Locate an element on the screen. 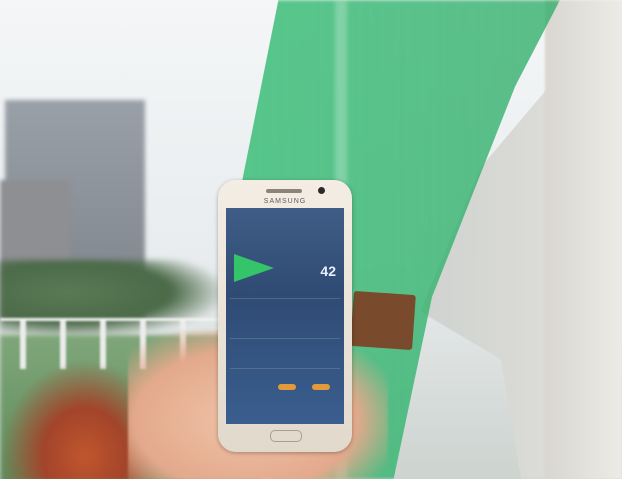 The width and height of the screenshot is (622, 479). uv-index-value: 42 is located at coordinates (328, 271).